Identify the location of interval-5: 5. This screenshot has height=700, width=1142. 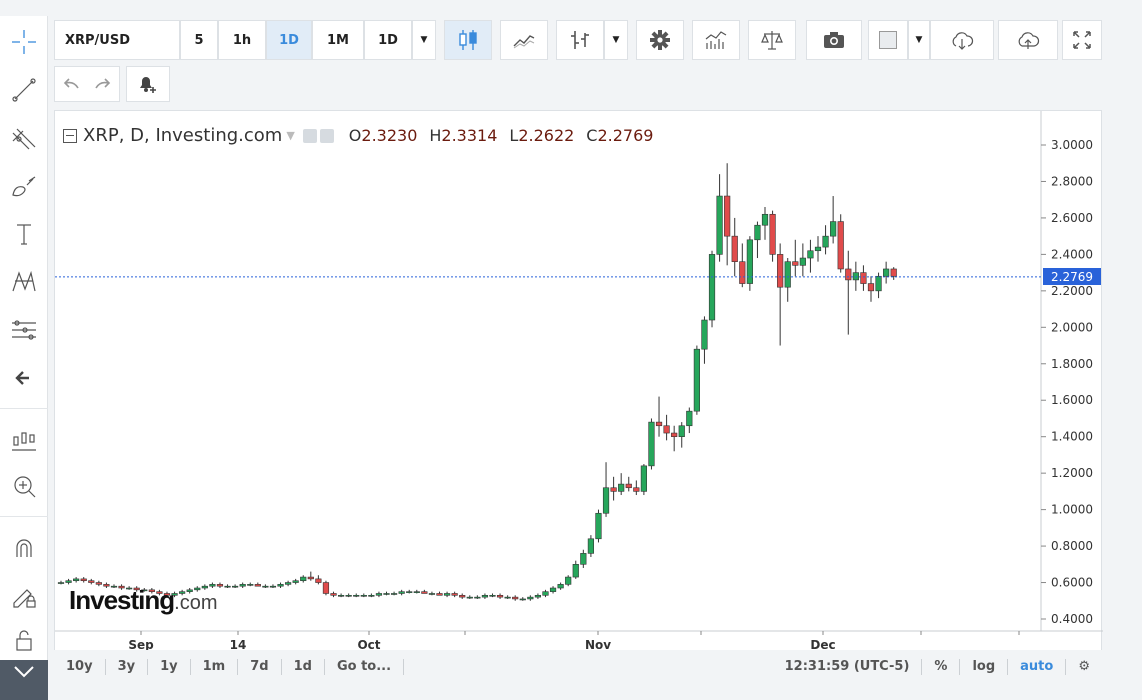
(199, 40).